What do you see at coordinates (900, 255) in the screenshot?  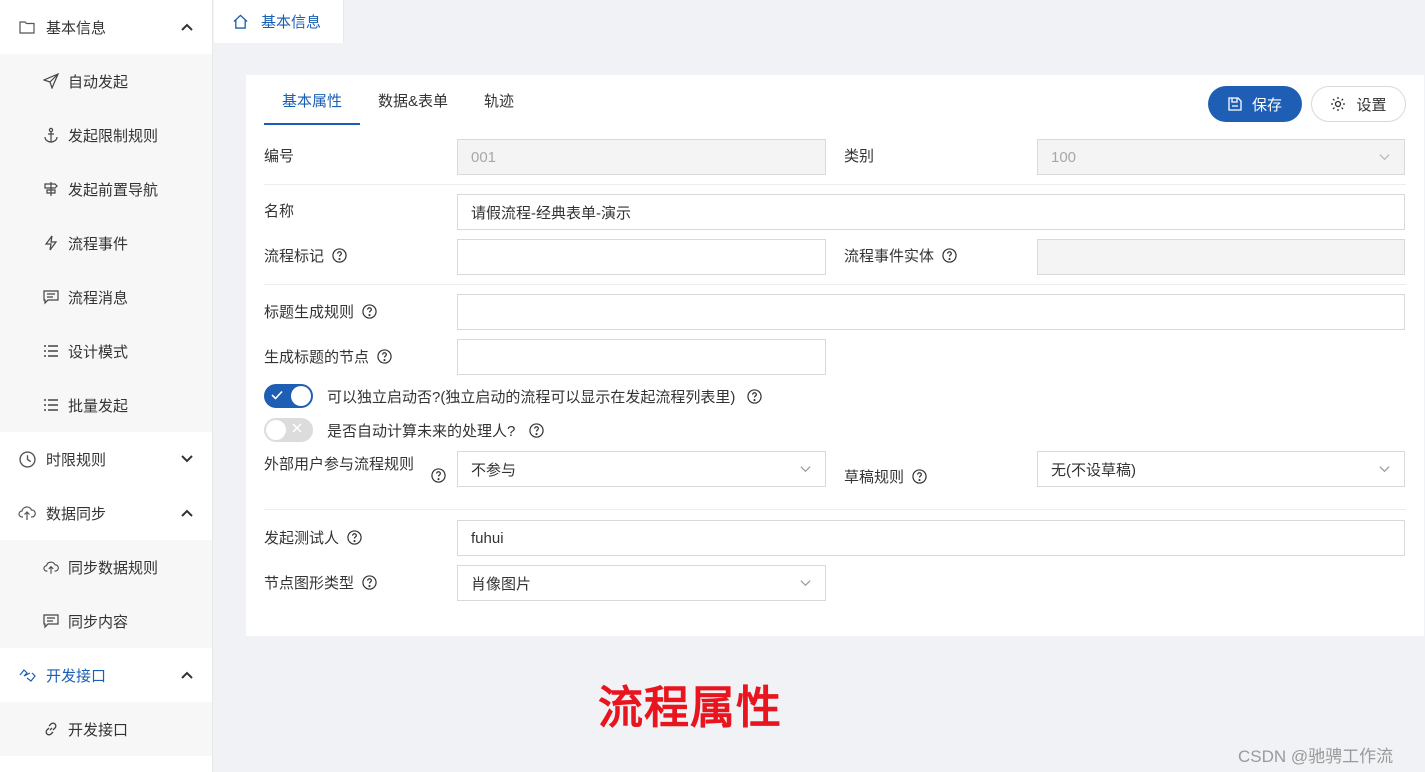 I see `event-entity-label: 流程事件实体` at bounding box center [900, 255].